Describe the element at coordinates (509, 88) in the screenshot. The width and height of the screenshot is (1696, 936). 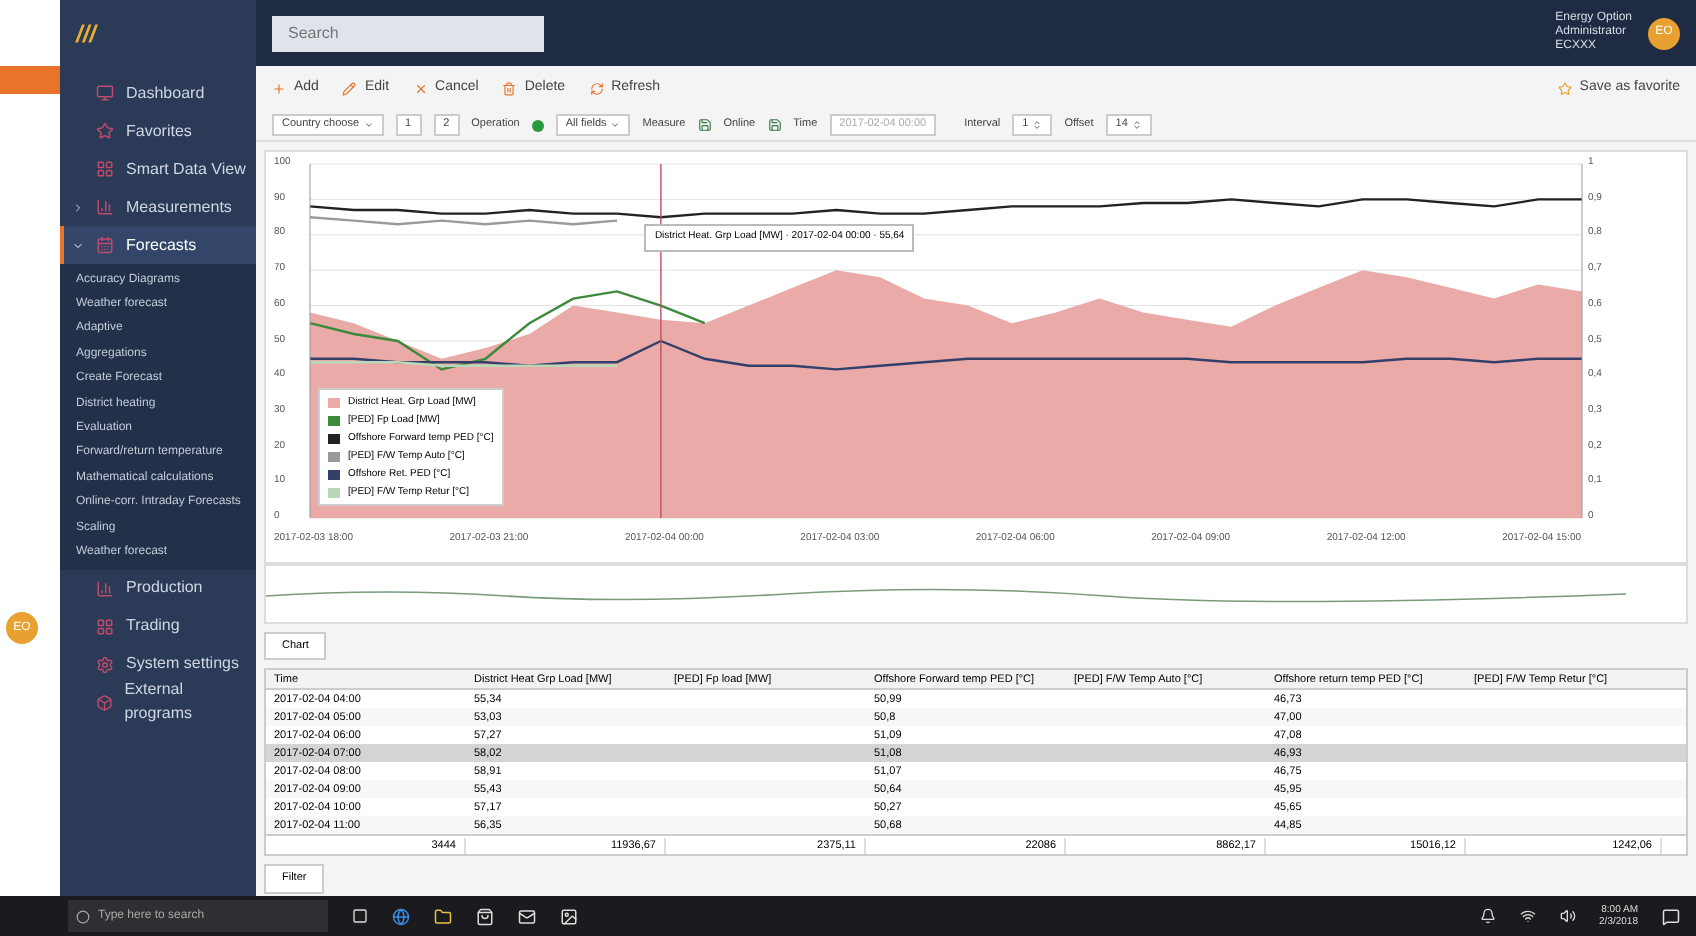
I see `trash-icon` at that location.